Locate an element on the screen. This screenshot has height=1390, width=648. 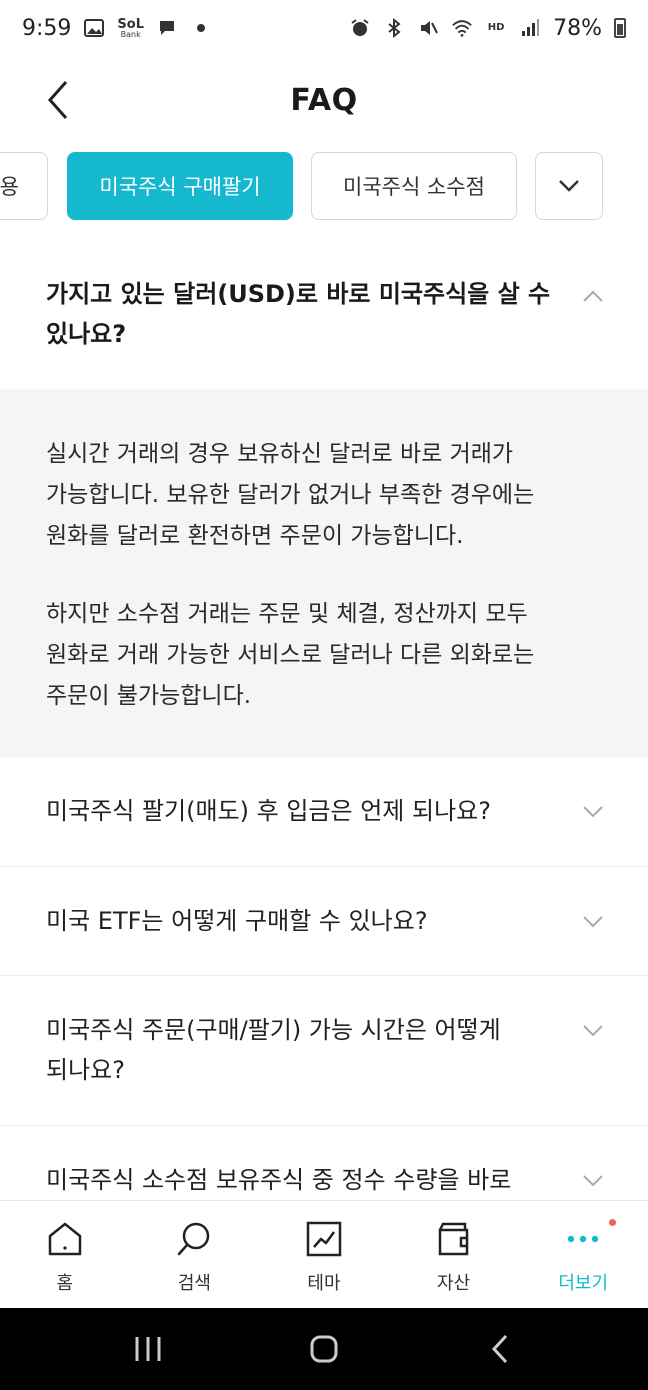
nav-label: 테마 is located at coordinates (324, 1283).